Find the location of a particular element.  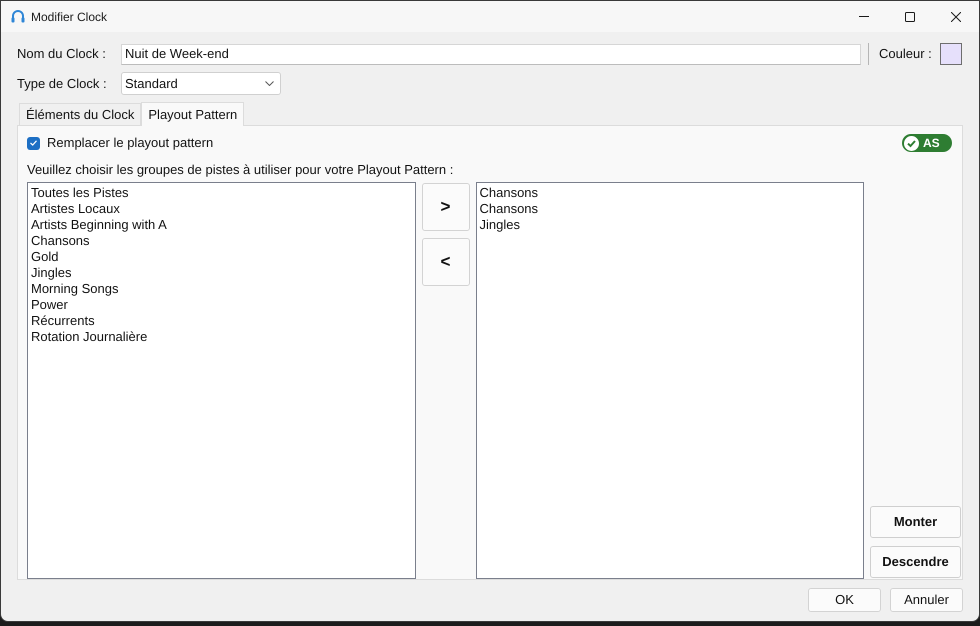

list-item: Rotation Journalière is located at coordinates (89, 337).